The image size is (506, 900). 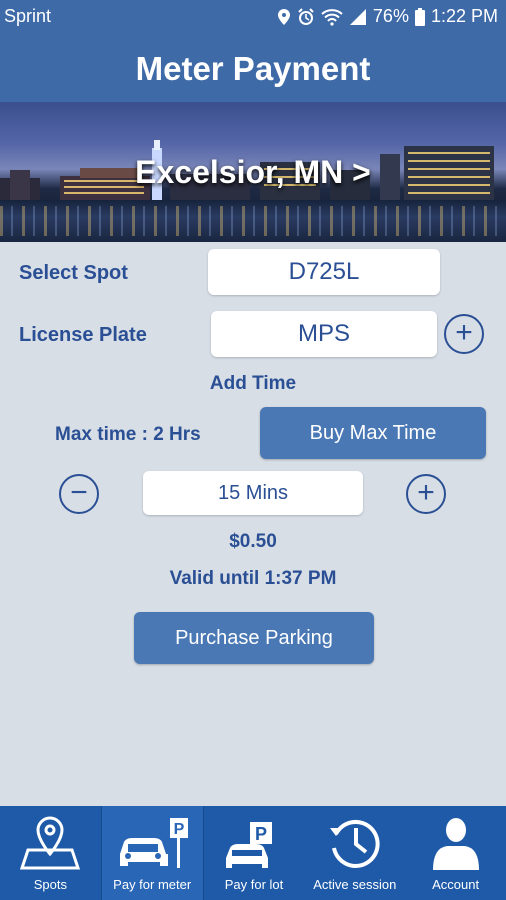 What do you see at coordinates (253, 221) in the screenshot?
I see `river-reflection` at bounding box center [253, 221].